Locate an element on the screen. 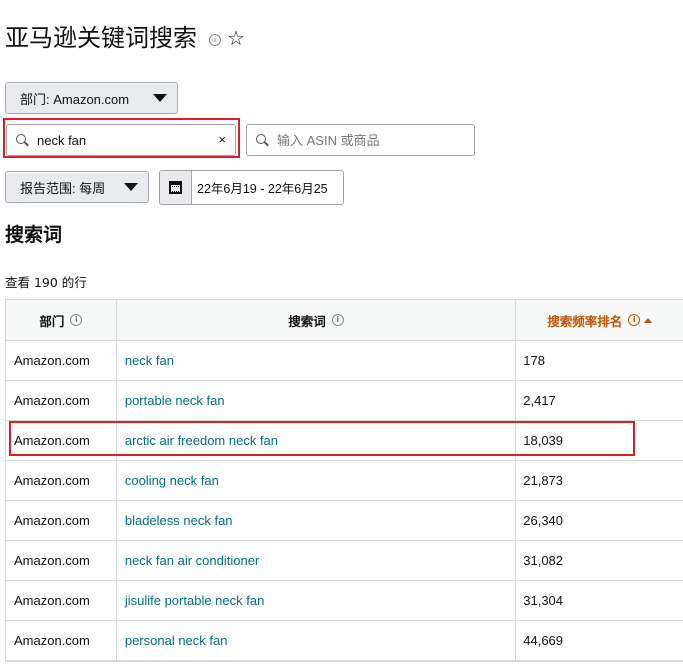 This screenshot has height=667, width=683. department-dropdown: 部门: Amazon.com is located at coordinates (91, 98).